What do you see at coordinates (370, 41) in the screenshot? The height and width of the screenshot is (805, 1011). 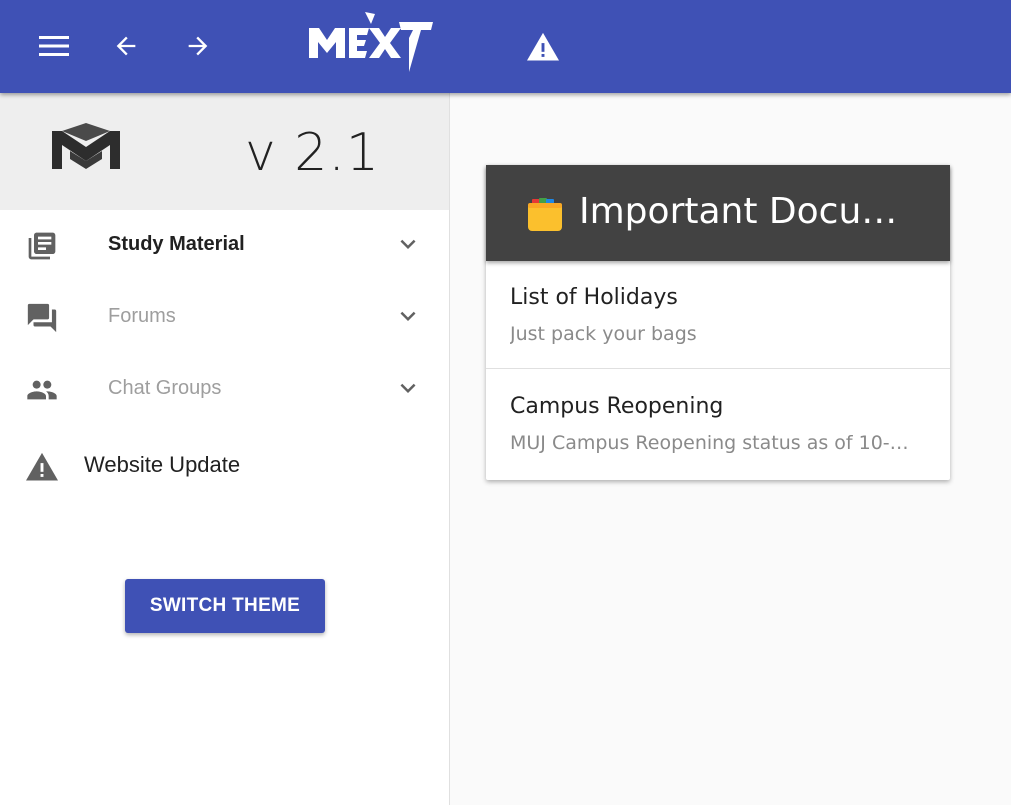 I see `mext-logo` at bounding box center [370, 41].